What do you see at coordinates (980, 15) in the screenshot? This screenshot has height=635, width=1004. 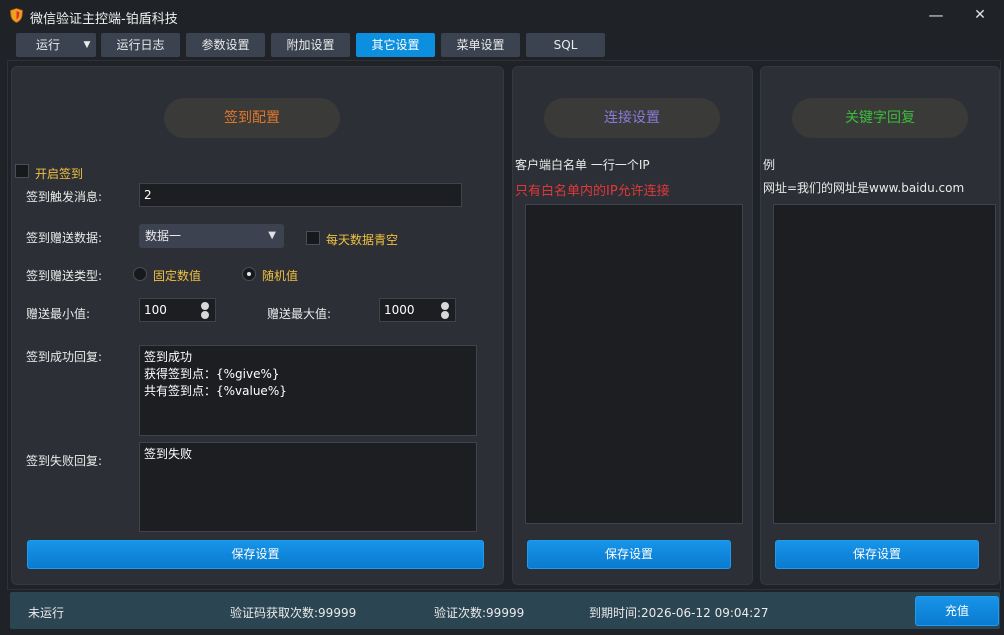 I see `close-button: ✕` at bounding box center [980, 15].